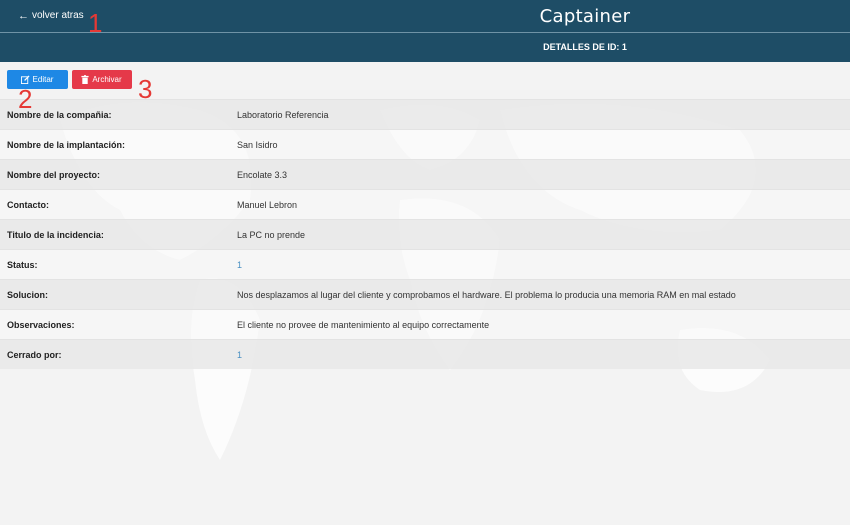 The height and width of the screenshot is (525, 850). Describe the element at coordinates (257, 144) in the screenshot. I see `detail-value: San Isidro` at that location.